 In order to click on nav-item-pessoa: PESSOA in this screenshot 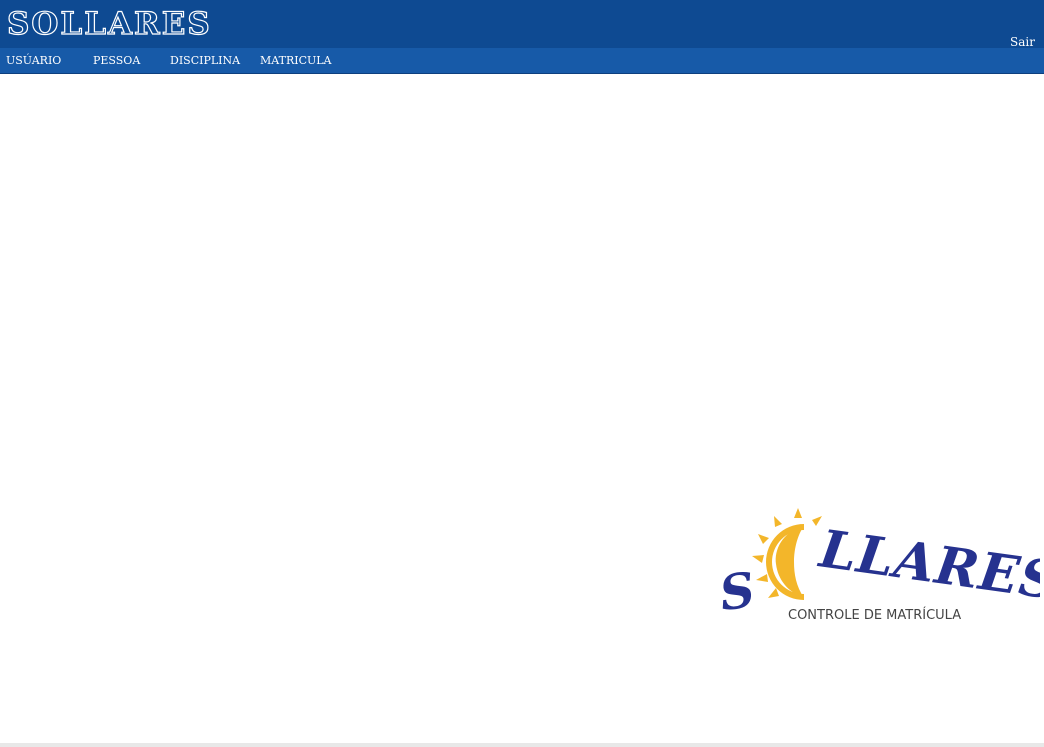, I will do `click(116, 60)`.